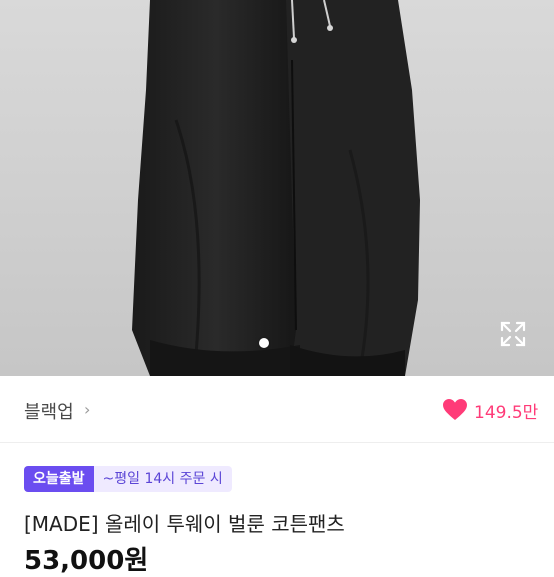  I want to click on store-row: 블랙업 › 149.5만, so click(277, 409).